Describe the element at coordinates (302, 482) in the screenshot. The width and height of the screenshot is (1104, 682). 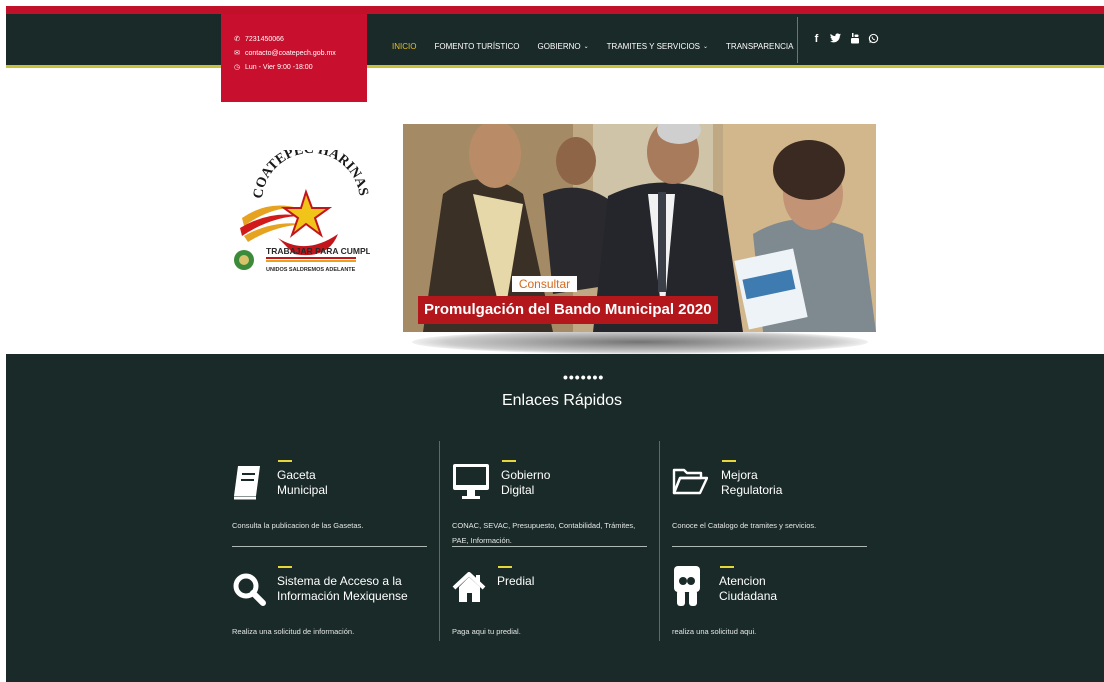
I see `link-title: Gaceta Municipal` at that location.